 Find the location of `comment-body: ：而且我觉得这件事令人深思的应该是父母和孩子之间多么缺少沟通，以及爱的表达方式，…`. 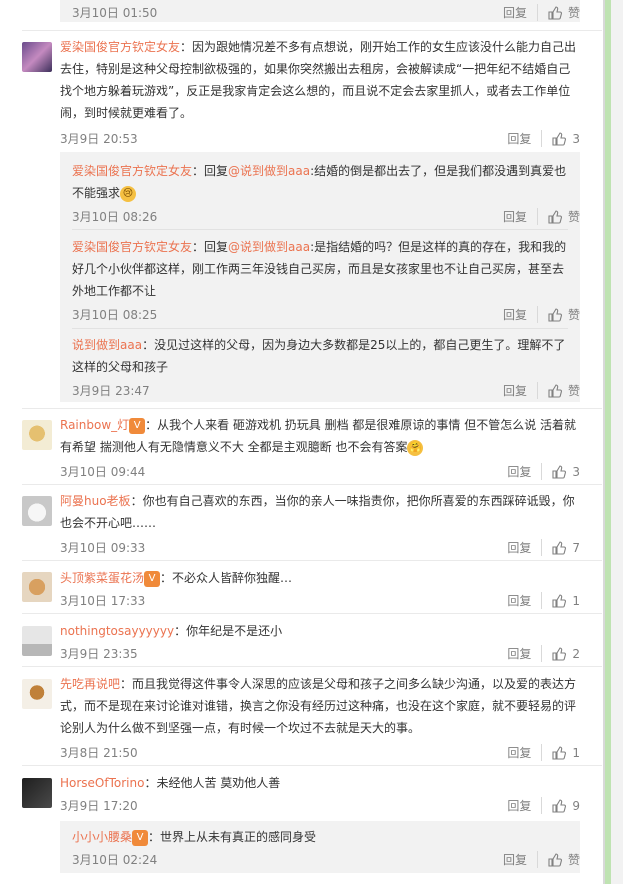

comment-body: ：而且我觉得这件事令人深思的应该是父母和孩子之间多么缺少沟通，以及爱的表达方式，… is located at coordinates (318, 706).